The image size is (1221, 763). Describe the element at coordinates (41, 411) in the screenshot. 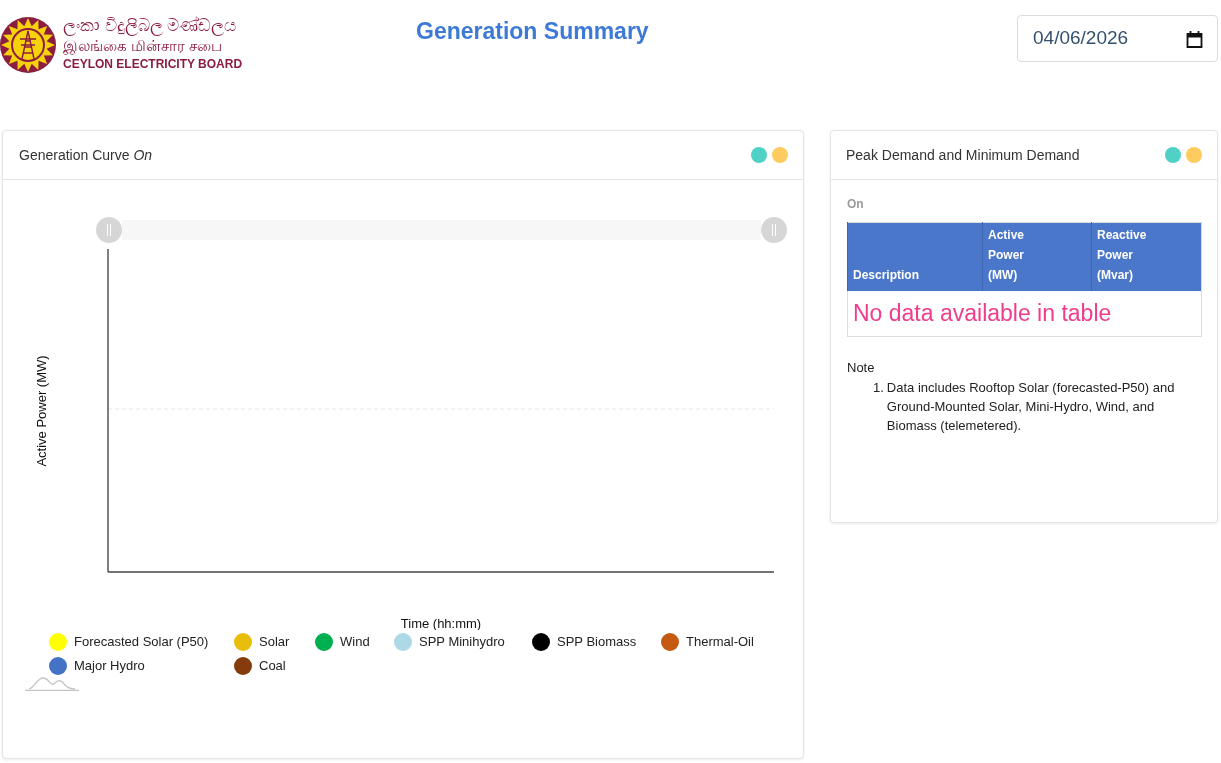

I see `y-axis-label: Active Power (MW)` at that location.